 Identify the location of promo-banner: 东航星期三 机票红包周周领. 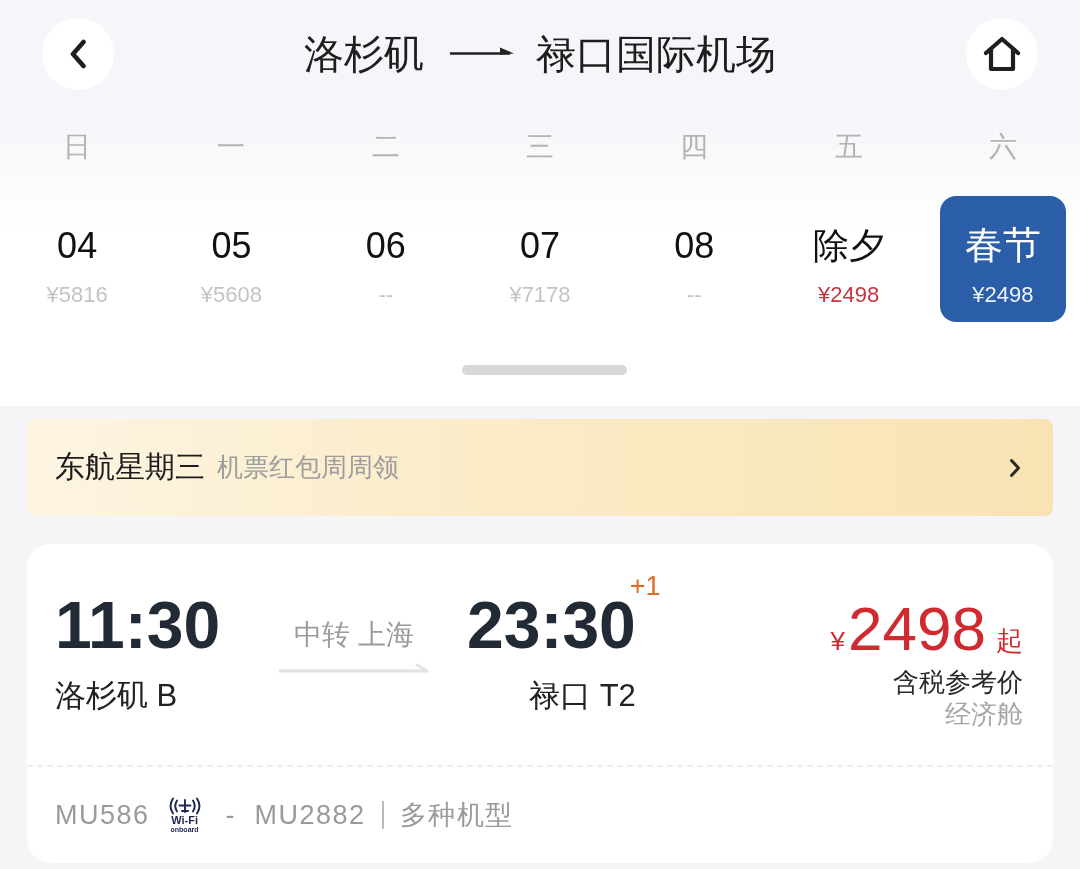
(540, 467).